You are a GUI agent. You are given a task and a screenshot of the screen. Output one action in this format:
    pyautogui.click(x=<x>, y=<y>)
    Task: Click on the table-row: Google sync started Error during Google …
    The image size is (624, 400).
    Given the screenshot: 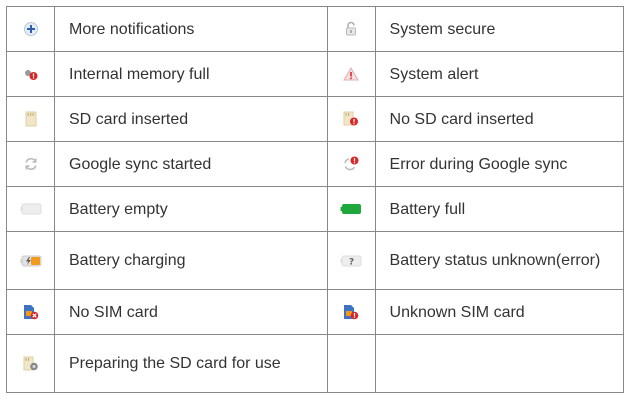 What is the action you would take?
    pyautogui.click(x=315, y=164)
    